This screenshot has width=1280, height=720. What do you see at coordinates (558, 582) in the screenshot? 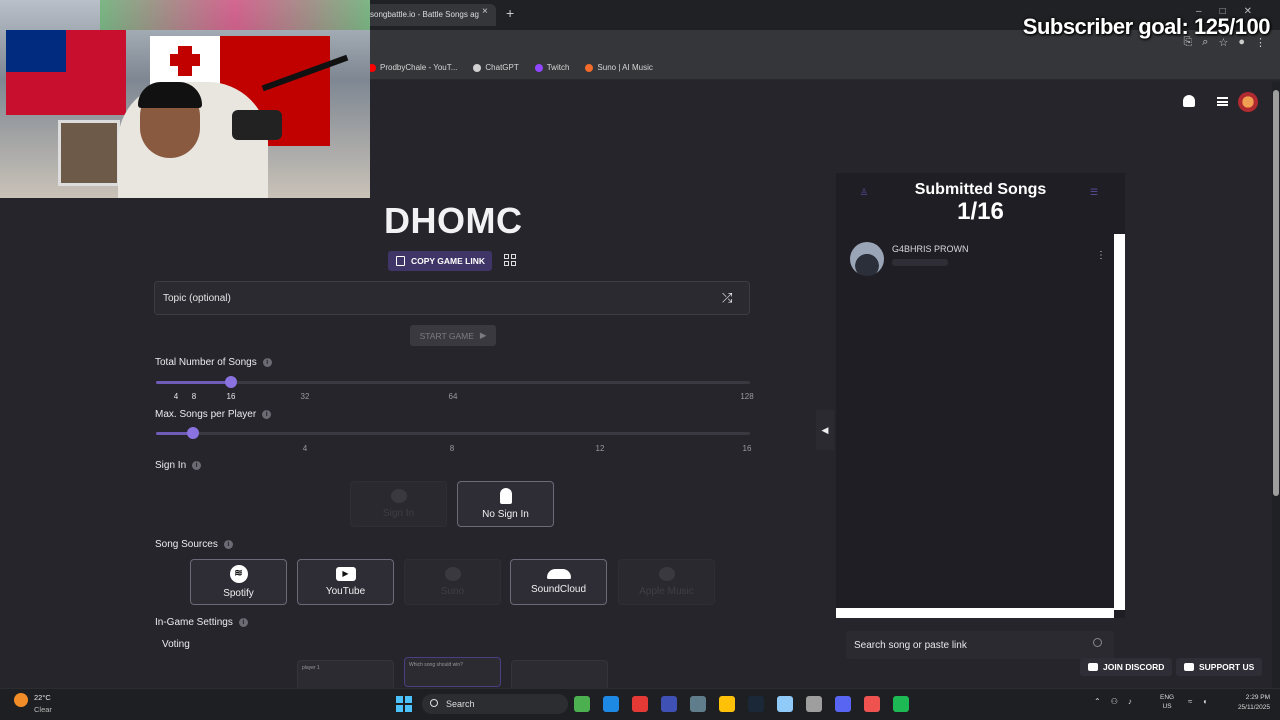
I see `source-soundcloud: SoundCloud` at bounding box center [558, 582].